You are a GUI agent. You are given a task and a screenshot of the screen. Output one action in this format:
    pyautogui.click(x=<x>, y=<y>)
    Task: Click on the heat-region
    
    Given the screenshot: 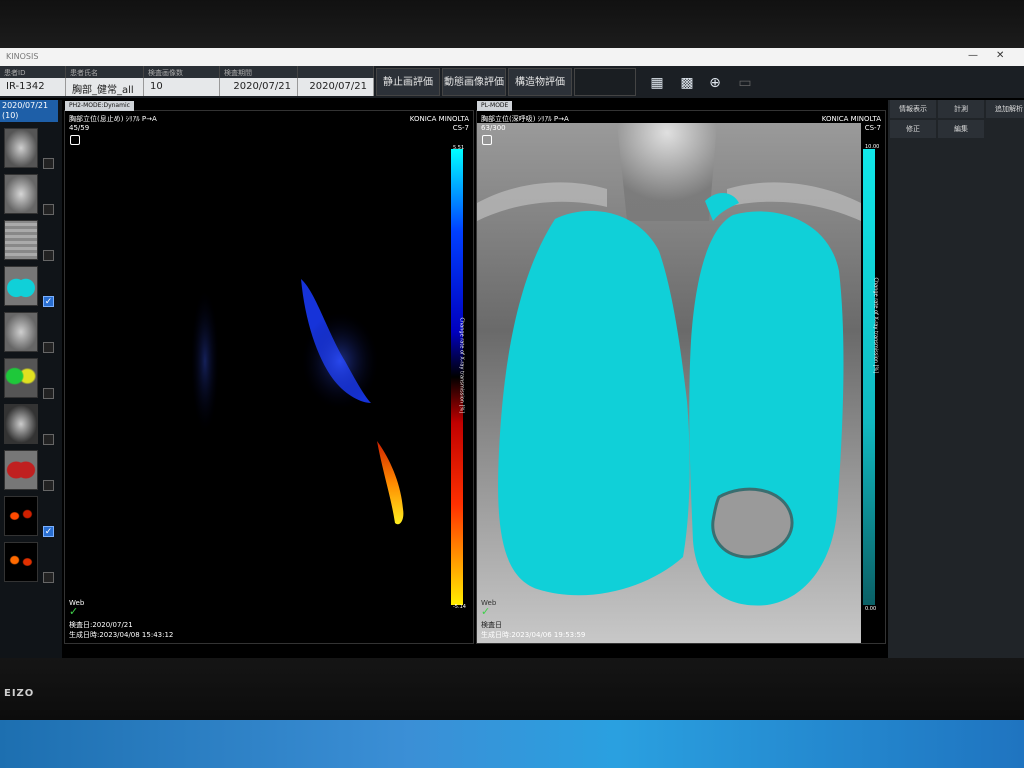 What is the action you would take?
    pyautogui.click(x=390, y=483)
    